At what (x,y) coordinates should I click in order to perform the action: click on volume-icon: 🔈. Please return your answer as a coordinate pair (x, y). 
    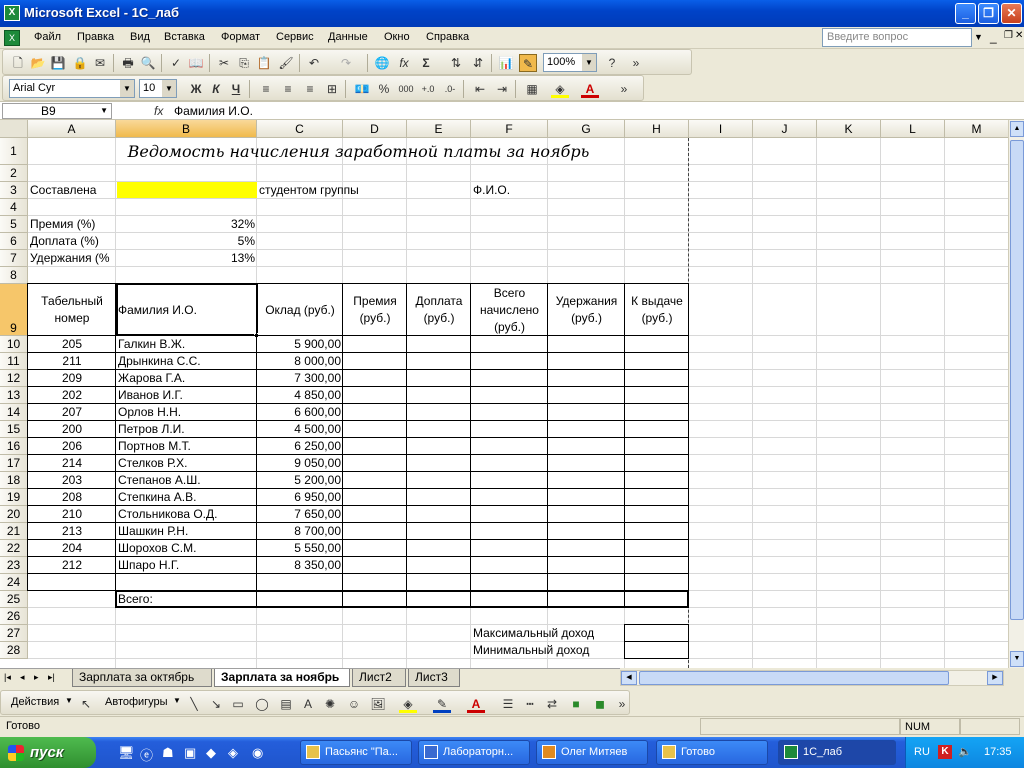
    Looking at the image, I should click on (965, 752).